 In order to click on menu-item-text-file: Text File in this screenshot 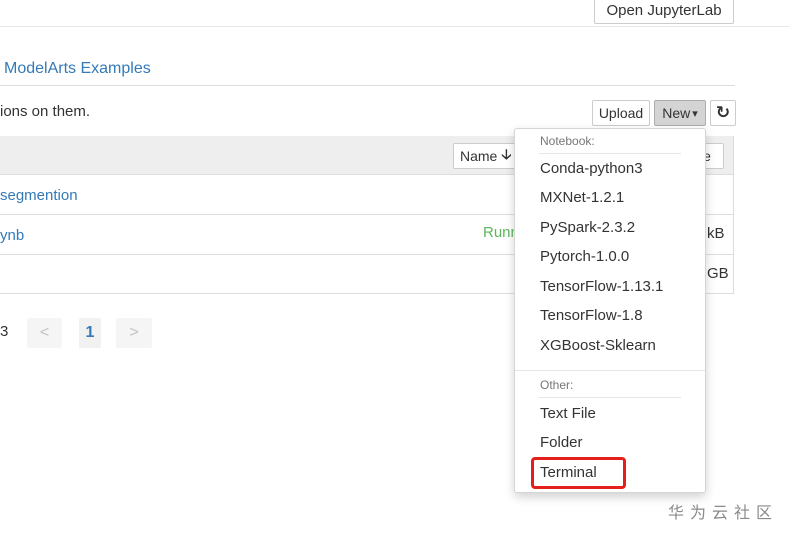, I will do `click(568, 413)`.